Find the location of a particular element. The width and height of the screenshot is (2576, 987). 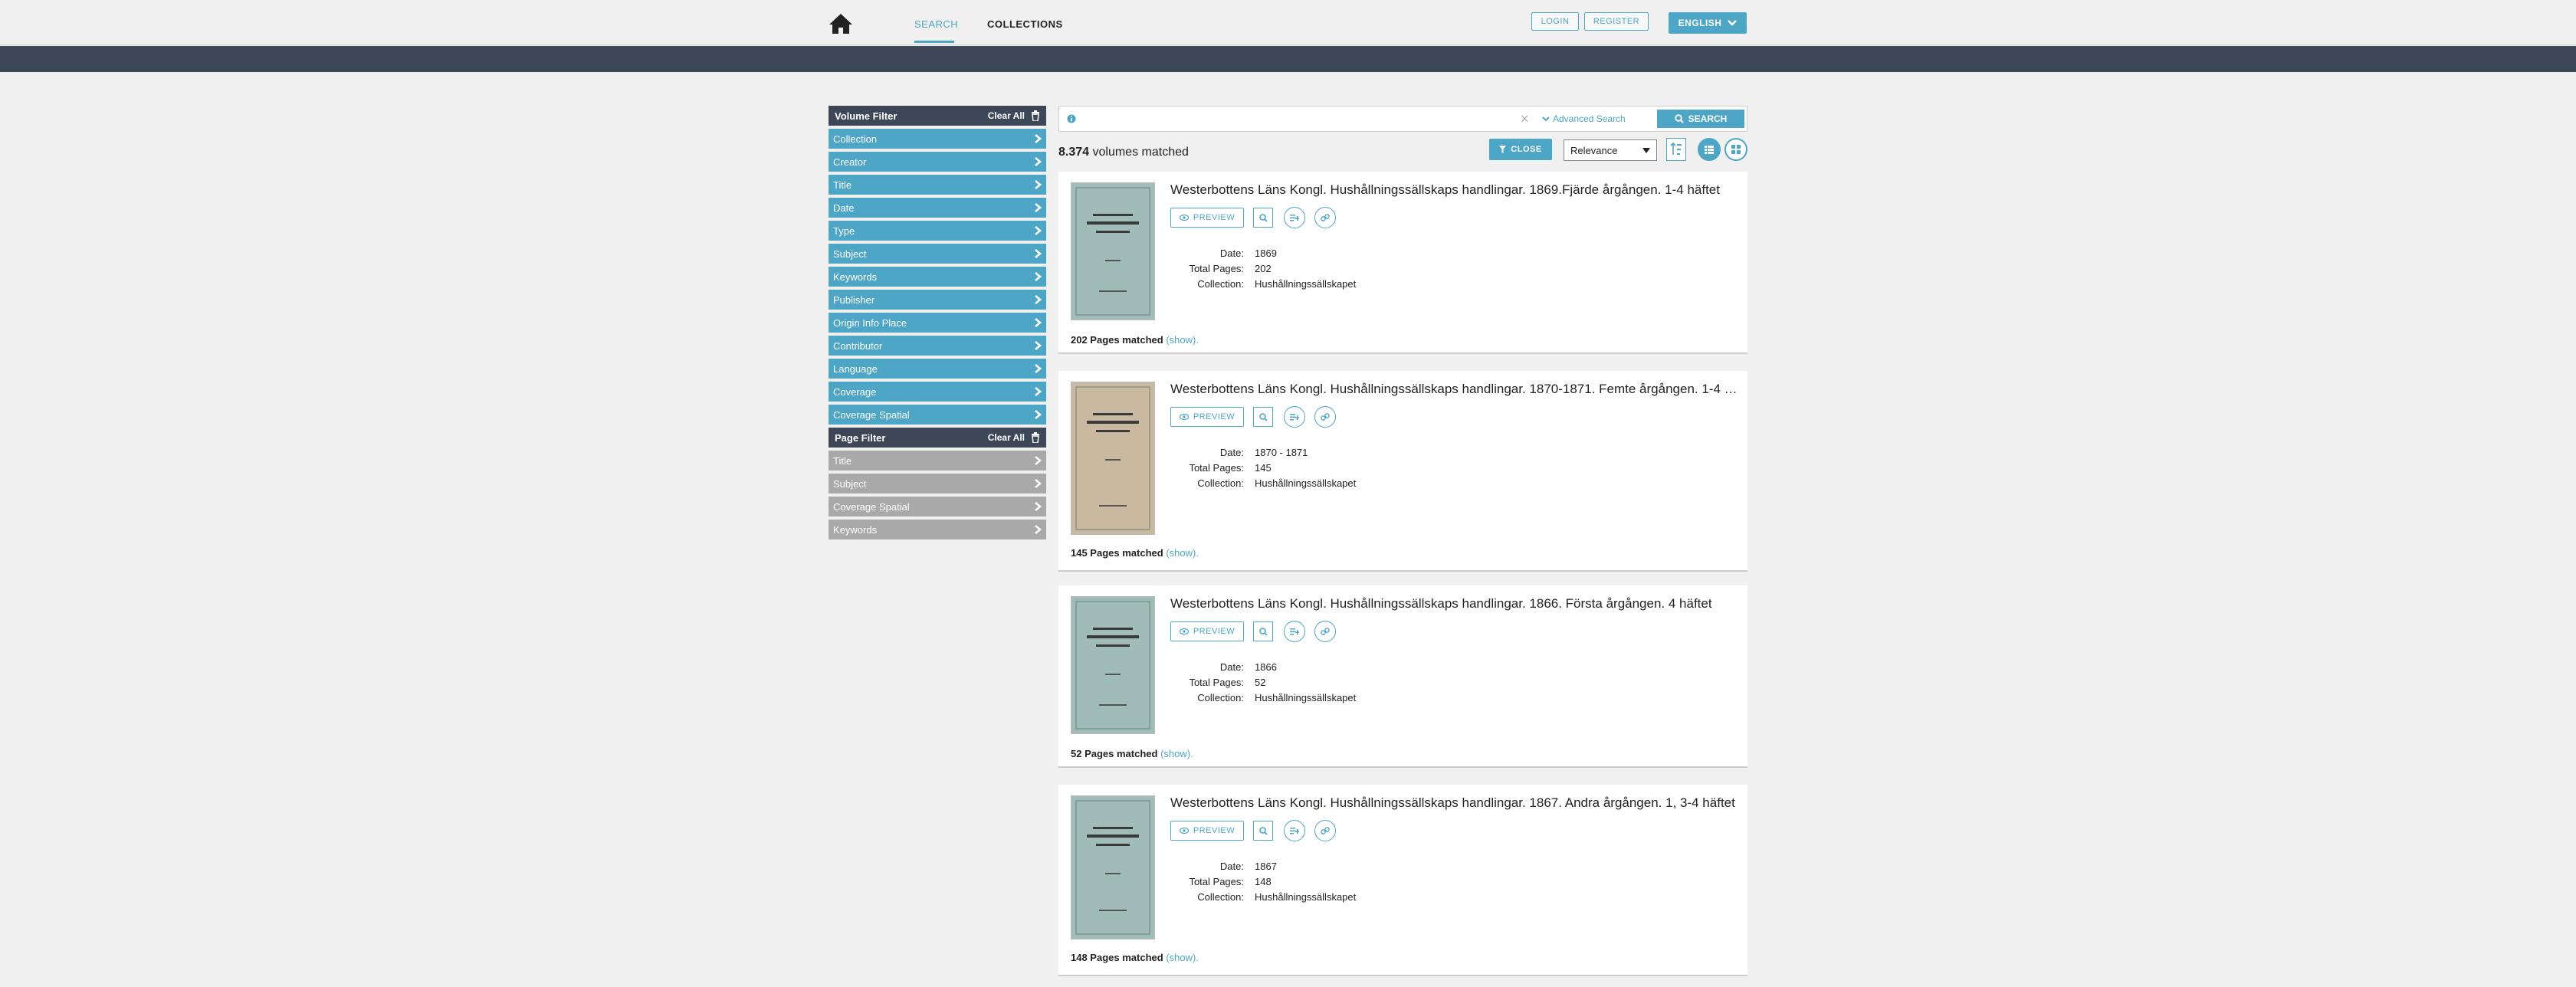

volume-filter-item: Coverage Spatial is located at coordinates (937, 415).